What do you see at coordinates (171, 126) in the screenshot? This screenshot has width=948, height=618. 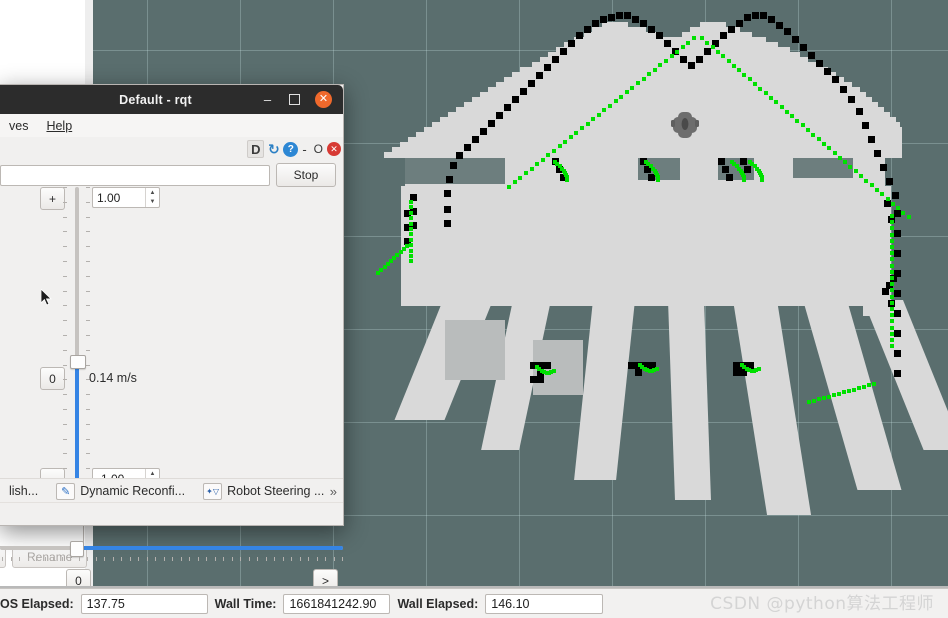 I see `rqt-menubar: ves Help` at bounding box center [171, 126].